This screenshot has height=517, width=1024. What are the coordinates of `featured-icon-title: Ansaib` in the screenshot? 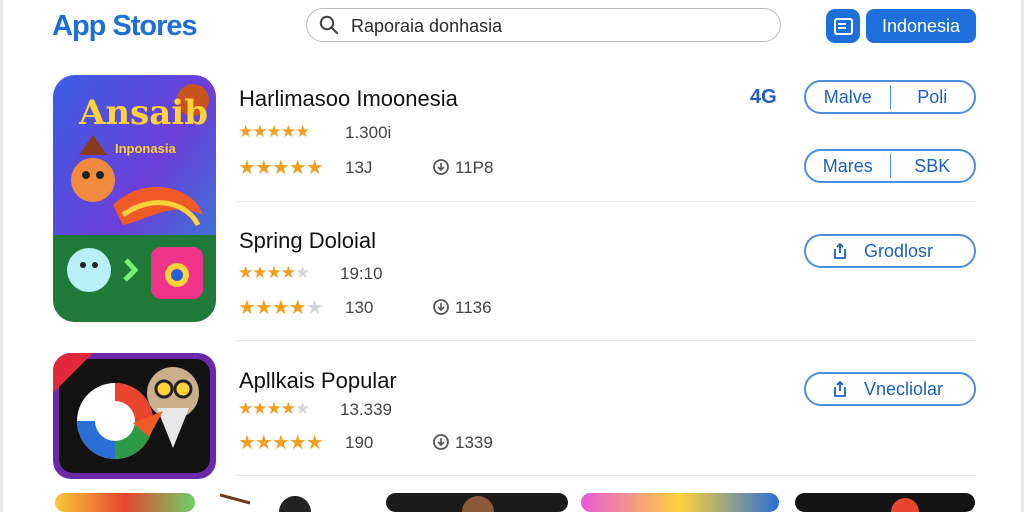 It's located at (143, 113).